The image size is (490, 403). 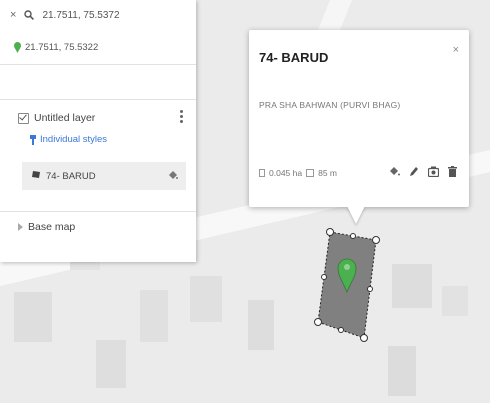 What do you see at coordinates (104, 176) in the screenshot?
I see `feature-item: 74- BARUD` at bounding box center [104, 176].